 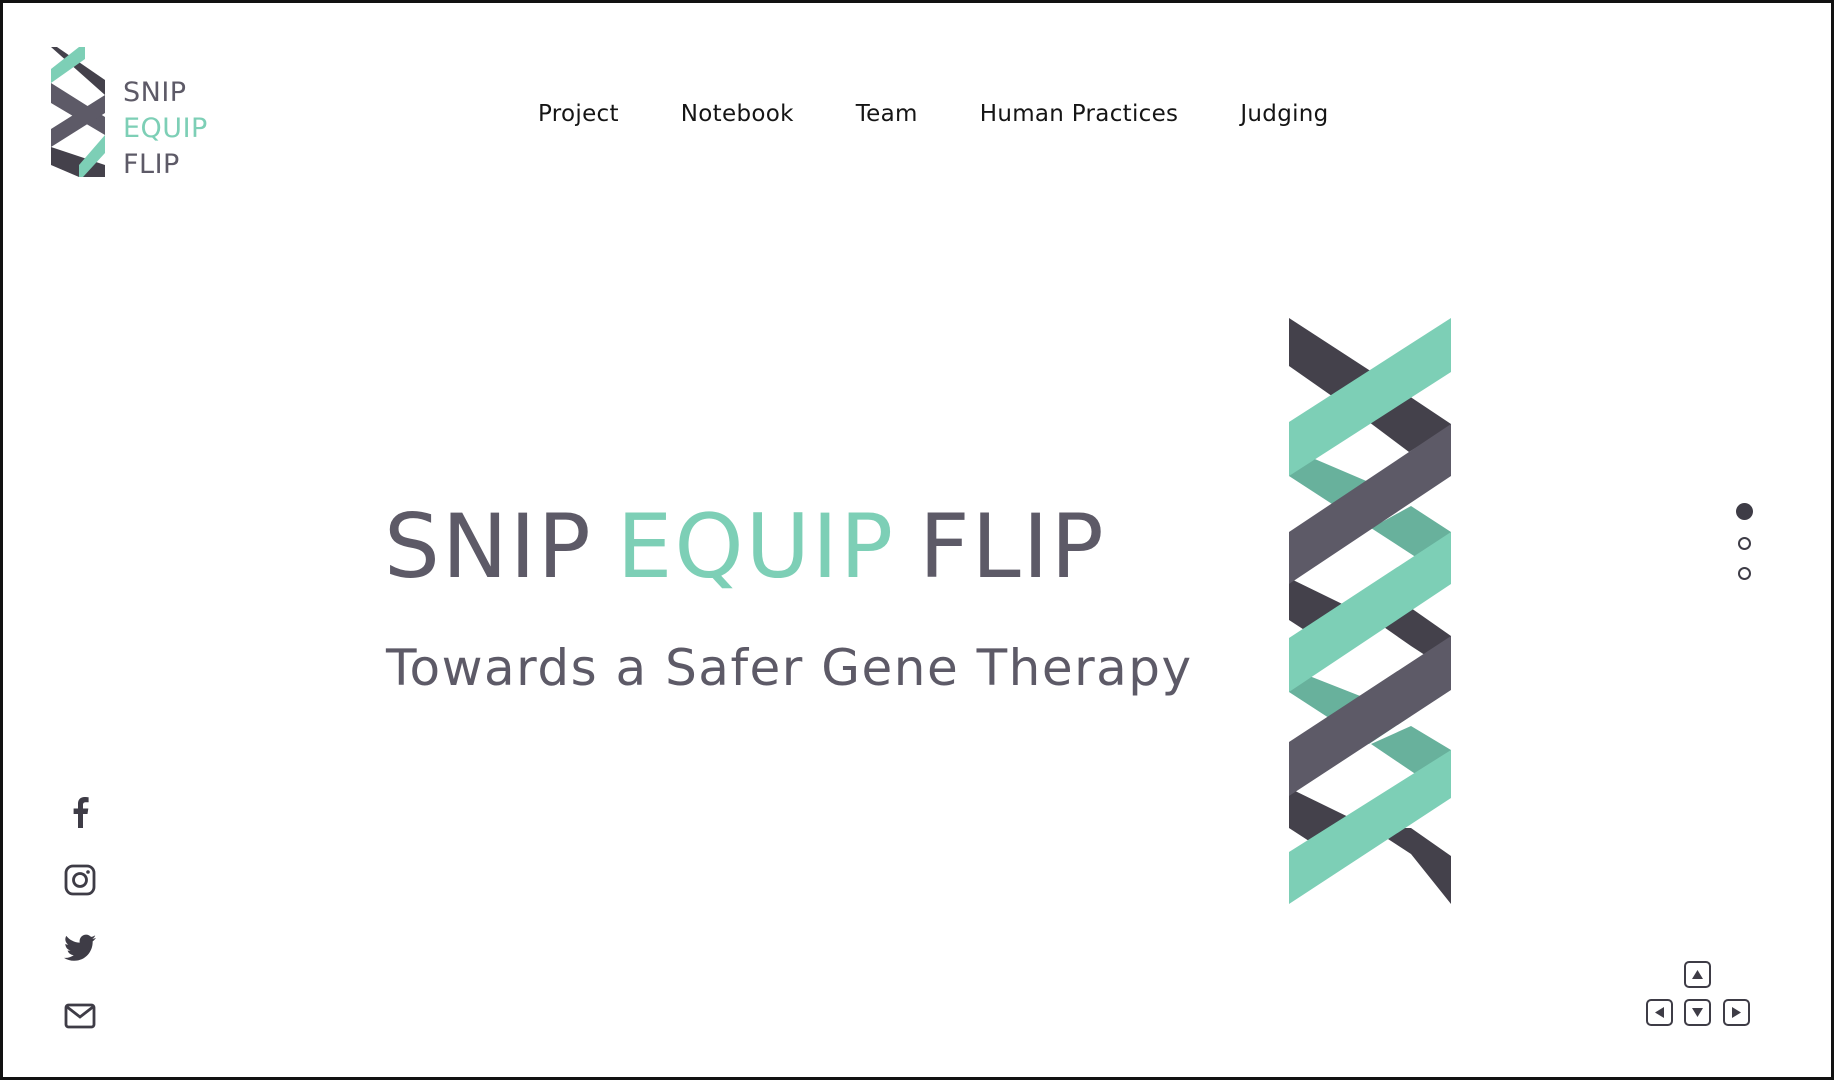 I want to click on arrow-down-key-icon, so click(x=1697, y=1012).